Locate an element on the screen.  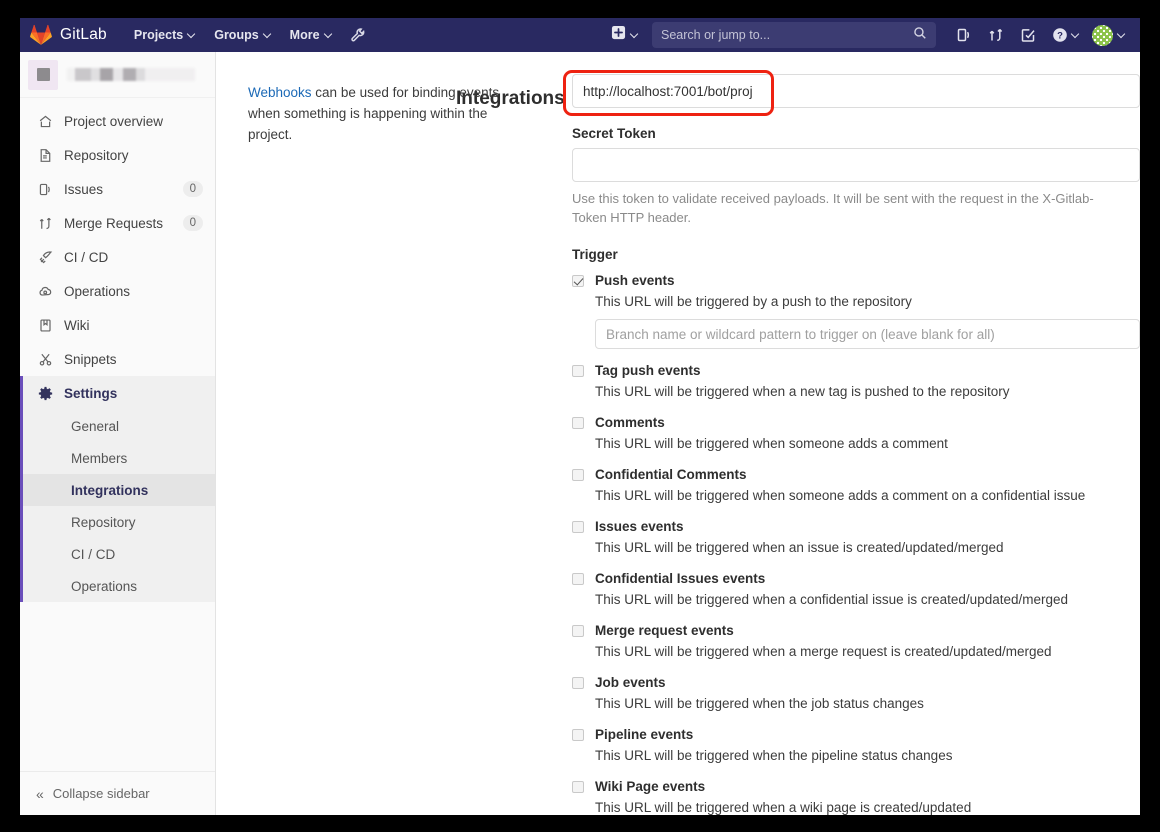
project-header is located at coordinates (117, 75).